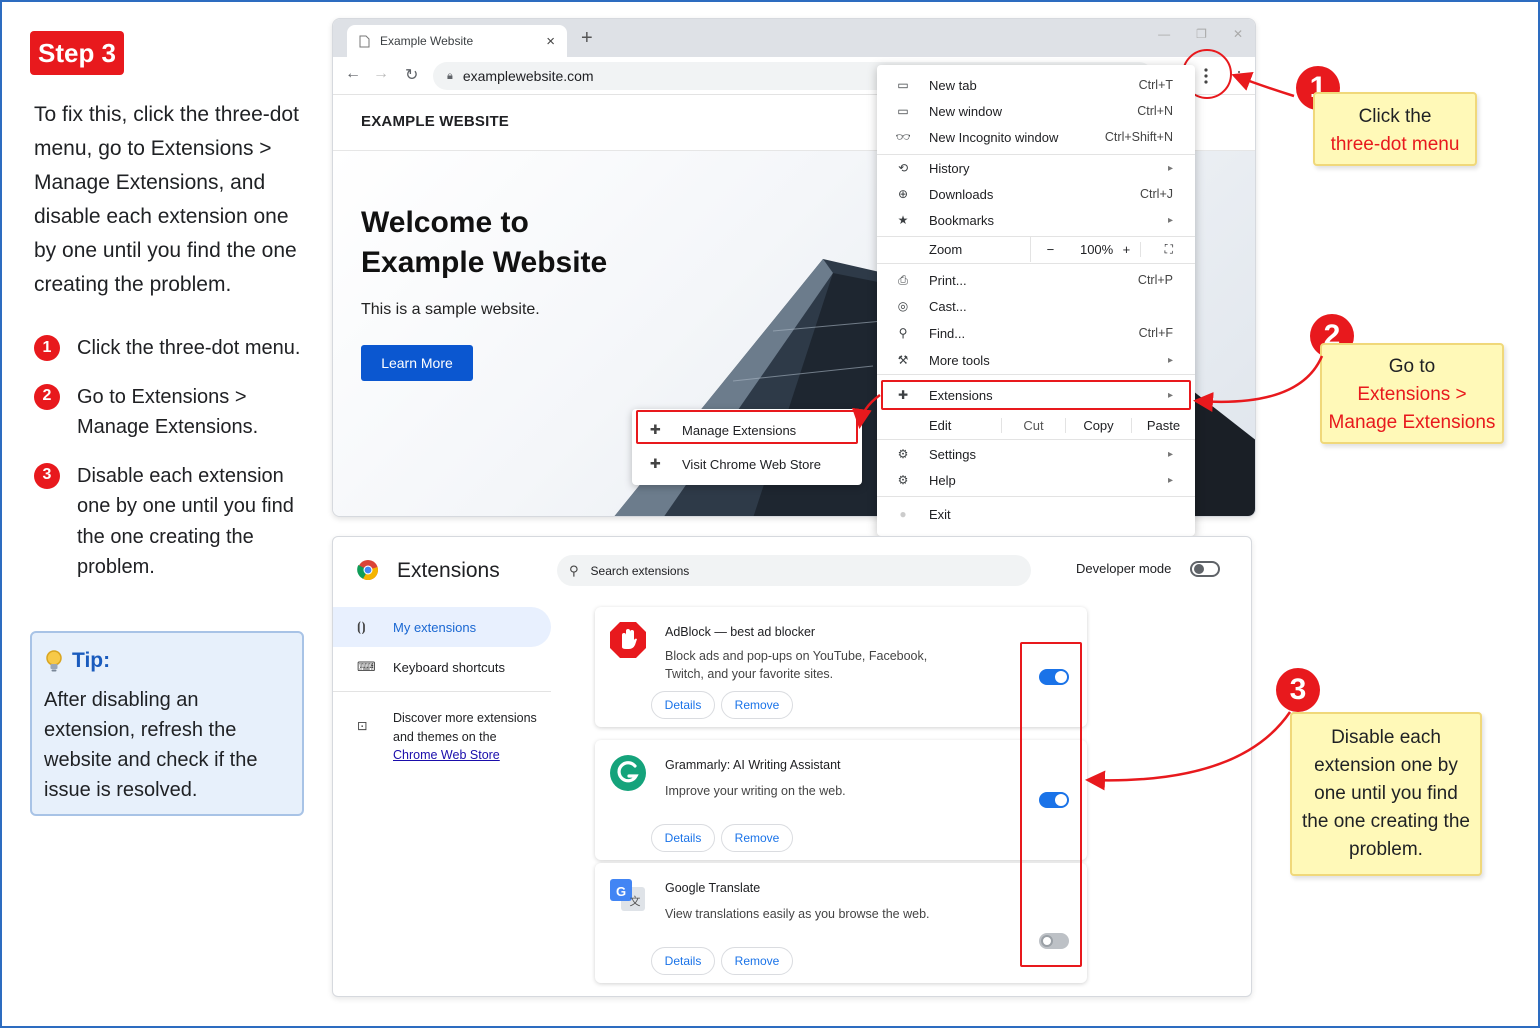 This screenshot has width=1540, height=1028. I want to click on arrow-to-extensions-item, so click(1258, 383).